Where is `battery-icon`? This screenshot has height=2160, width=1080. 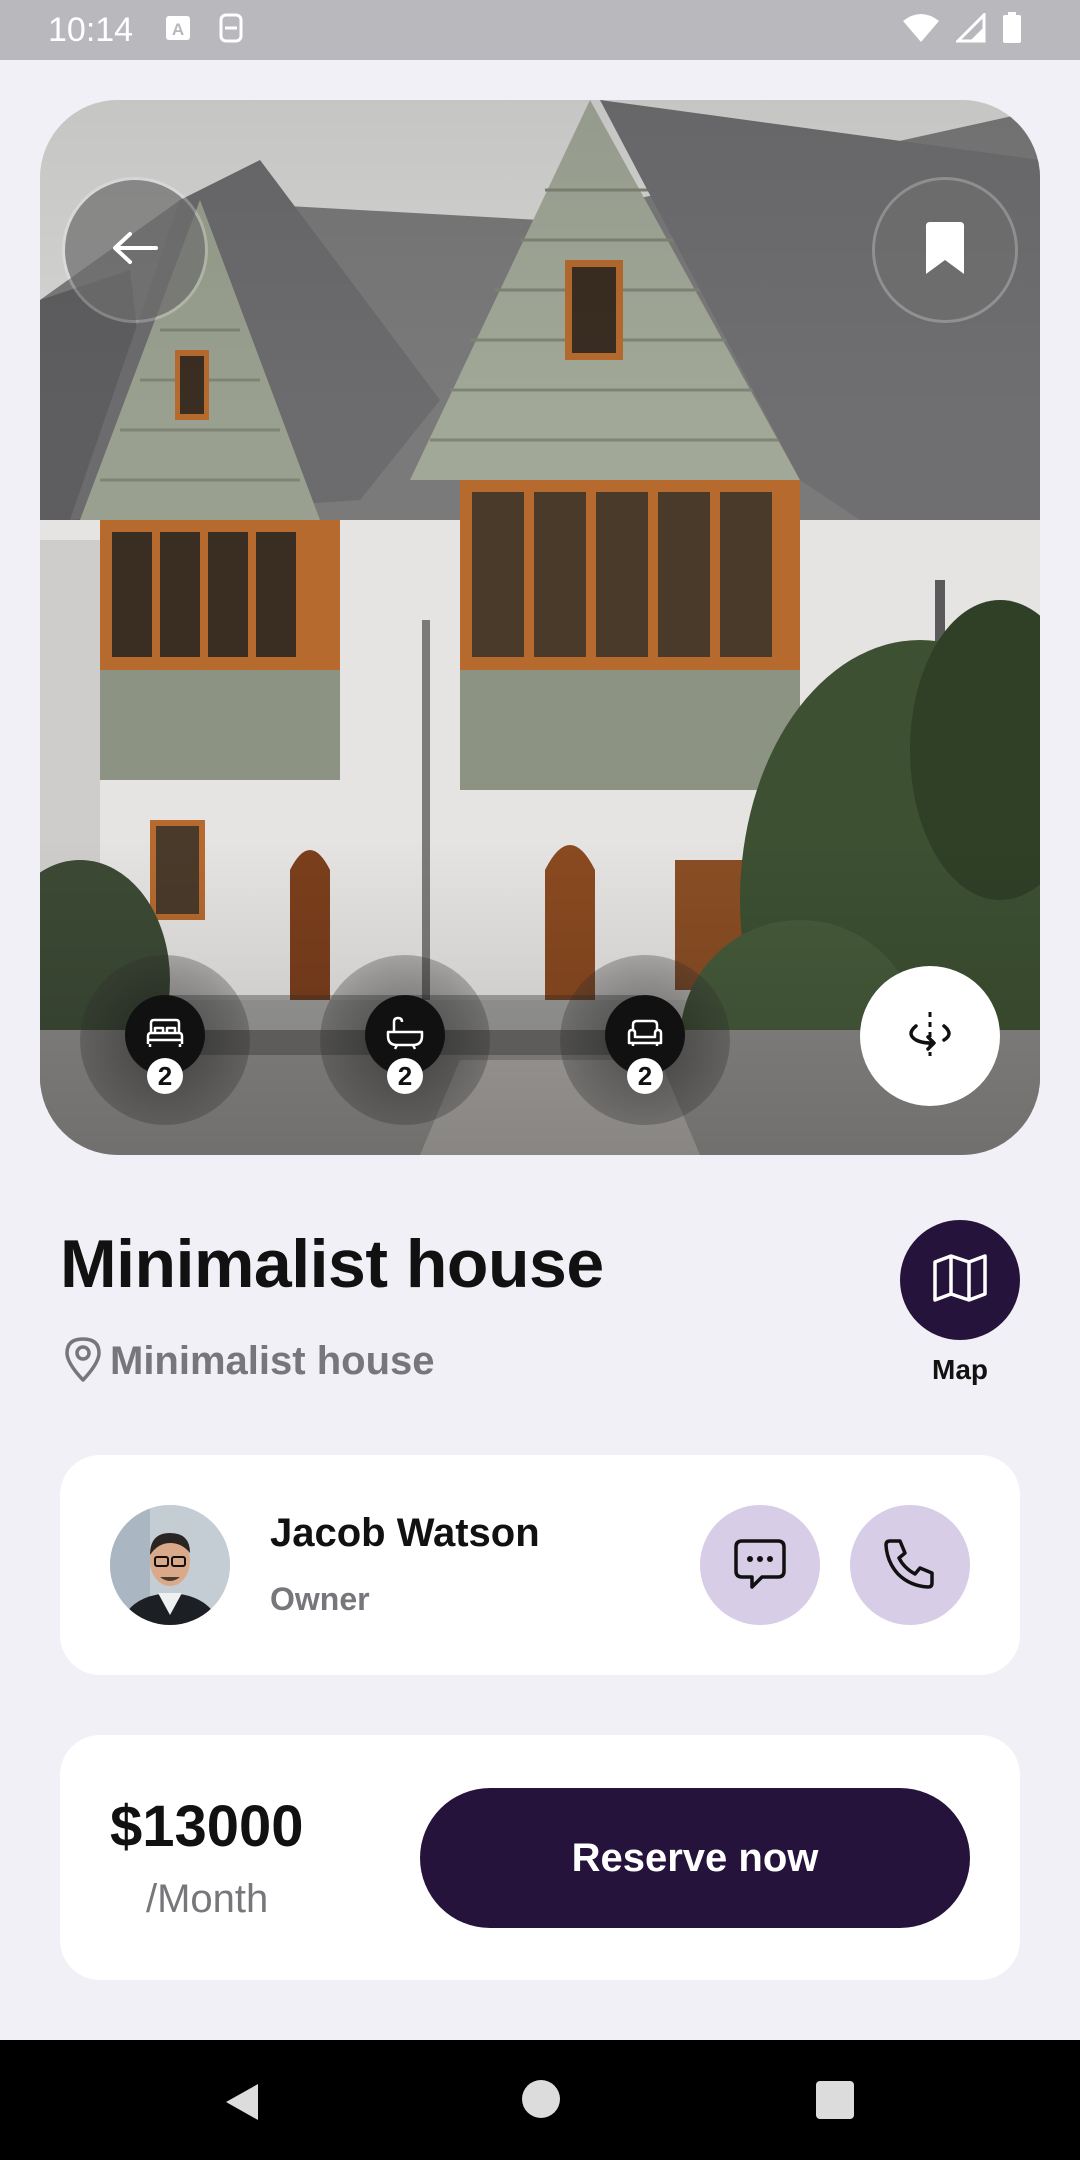 battery-icon is located at coordinates (1012, 30).